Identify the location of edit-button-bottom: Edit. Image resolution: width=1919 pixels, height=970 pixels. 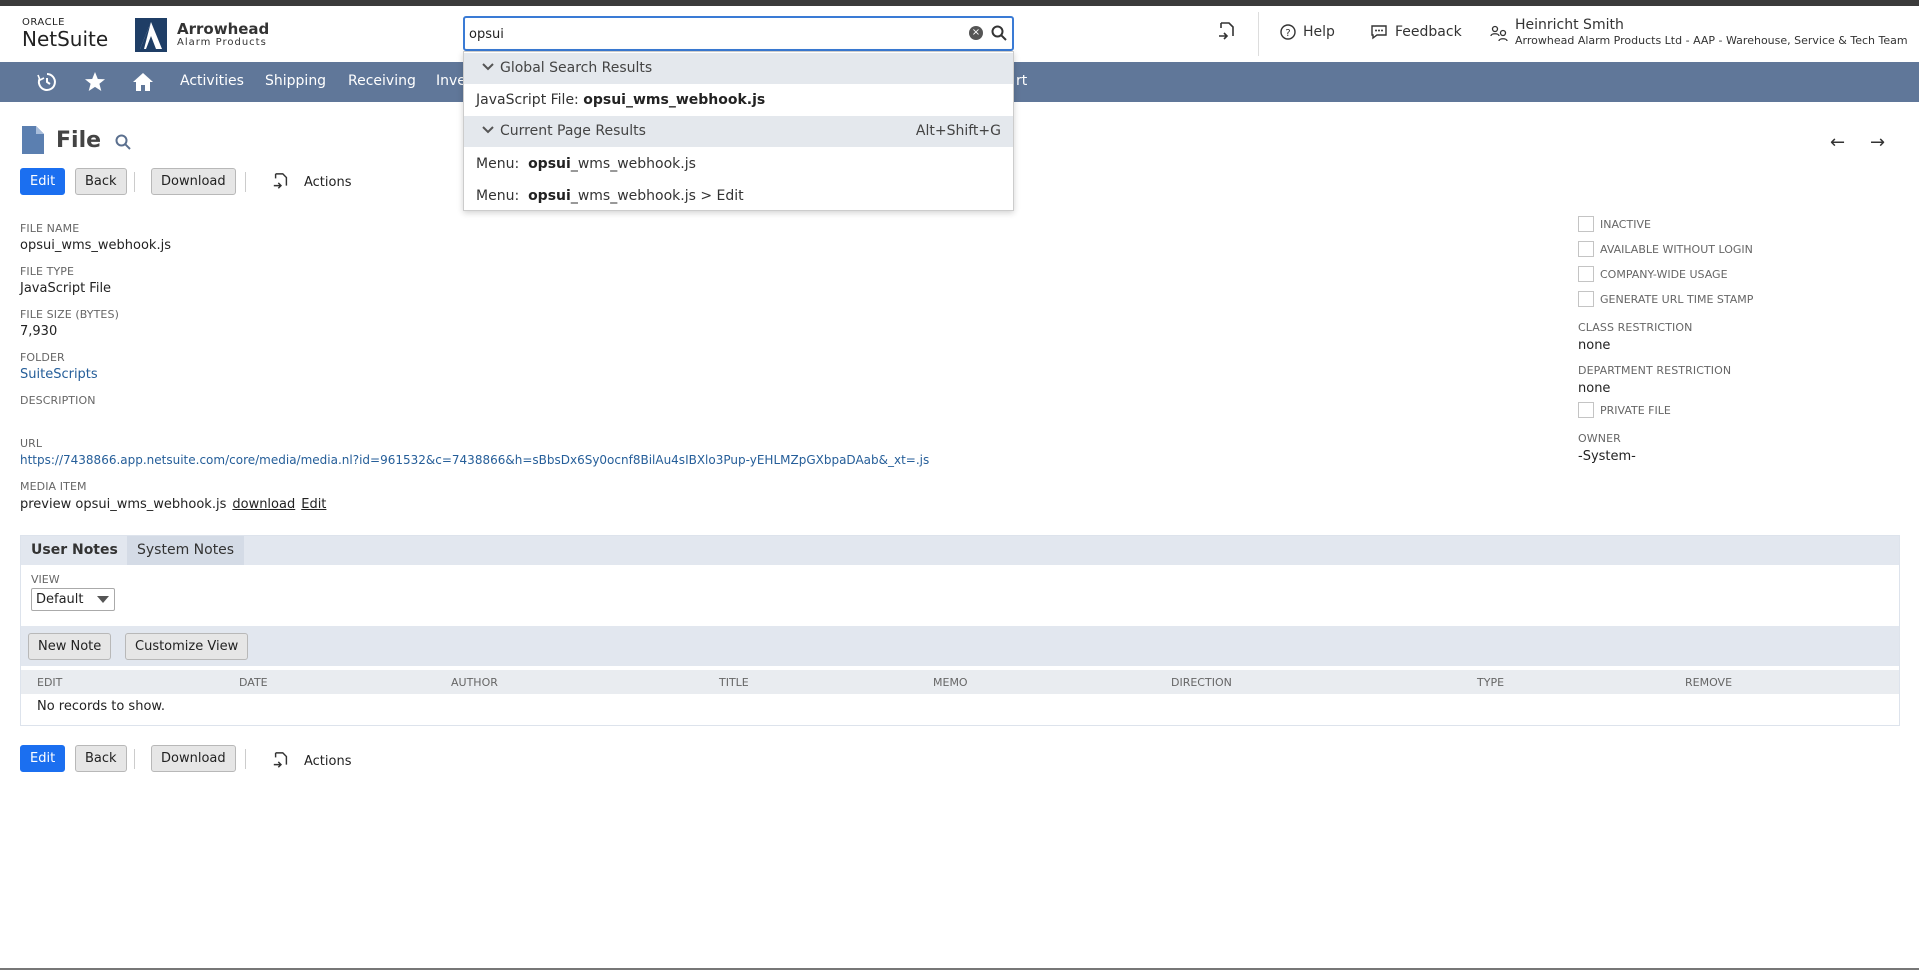
(43, 758).